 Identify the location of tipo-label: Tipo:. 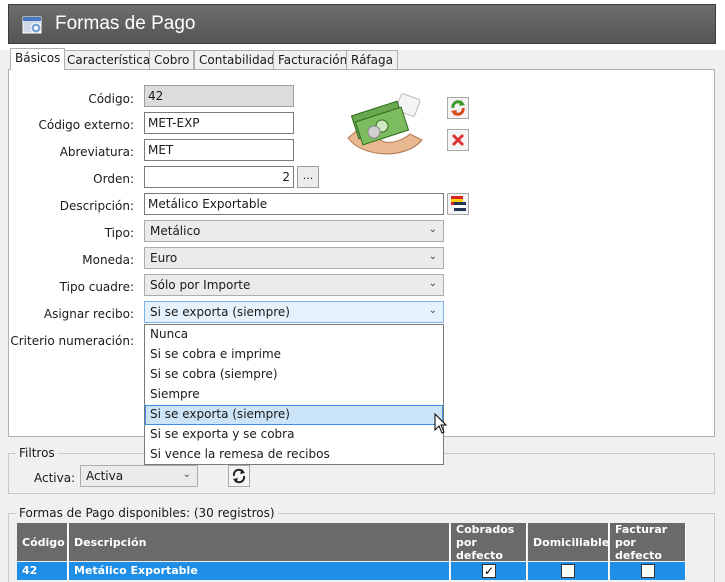
(119, 233).